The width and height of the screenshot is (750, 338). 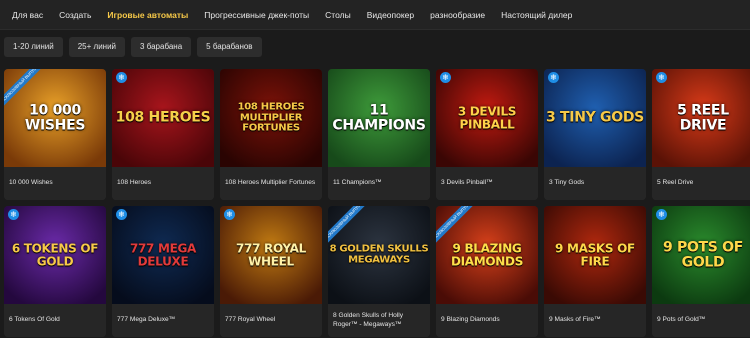 I want to click on game-title: 9 Blazing Diamonds, so click(x=487, y=320).